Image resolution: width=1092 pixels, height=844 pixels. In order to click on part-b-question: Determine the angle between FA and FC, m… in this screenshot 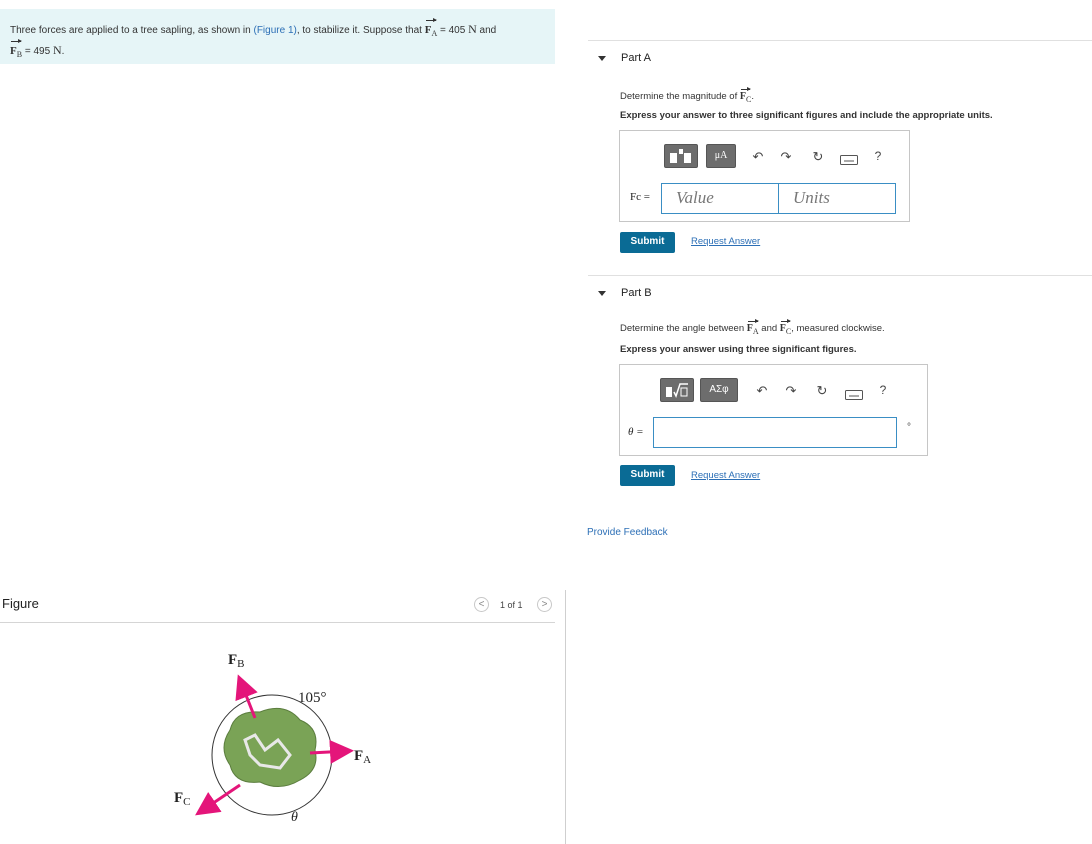, I will do `click(752, 327)`.